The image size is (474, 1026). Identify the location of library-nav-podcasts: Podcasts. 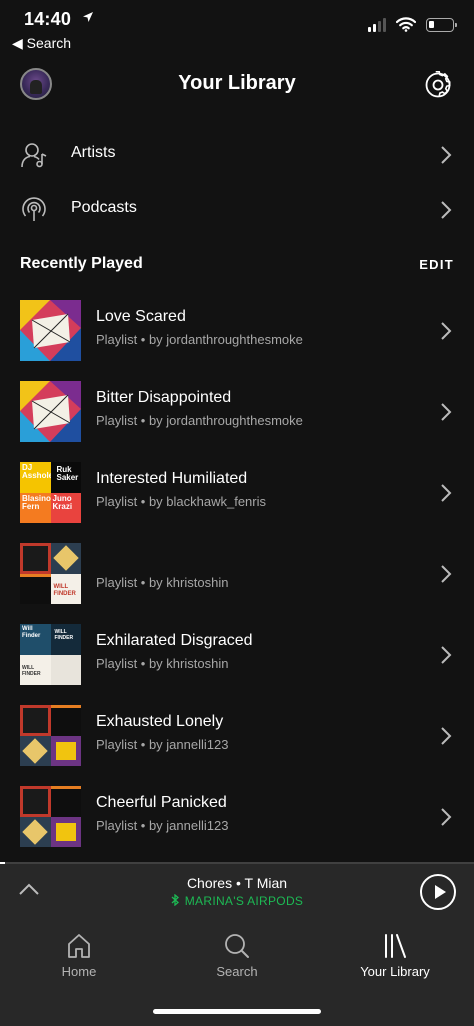
(237, 210).